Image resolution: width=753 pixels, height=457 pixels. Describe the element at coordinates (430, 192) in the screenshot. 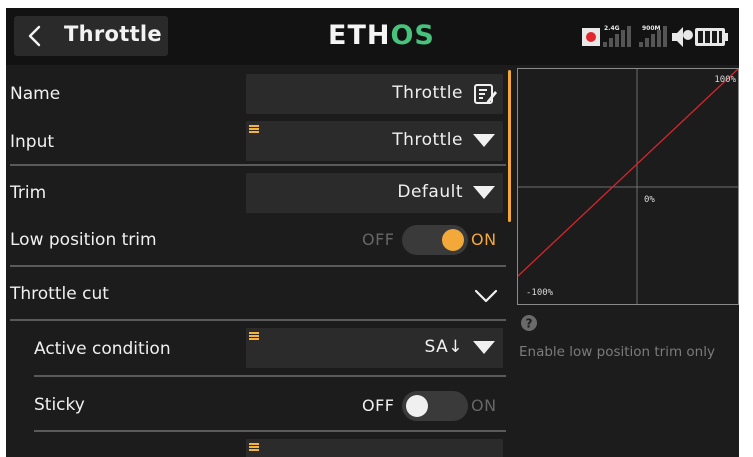

I see `trim-value: Default` at that location.